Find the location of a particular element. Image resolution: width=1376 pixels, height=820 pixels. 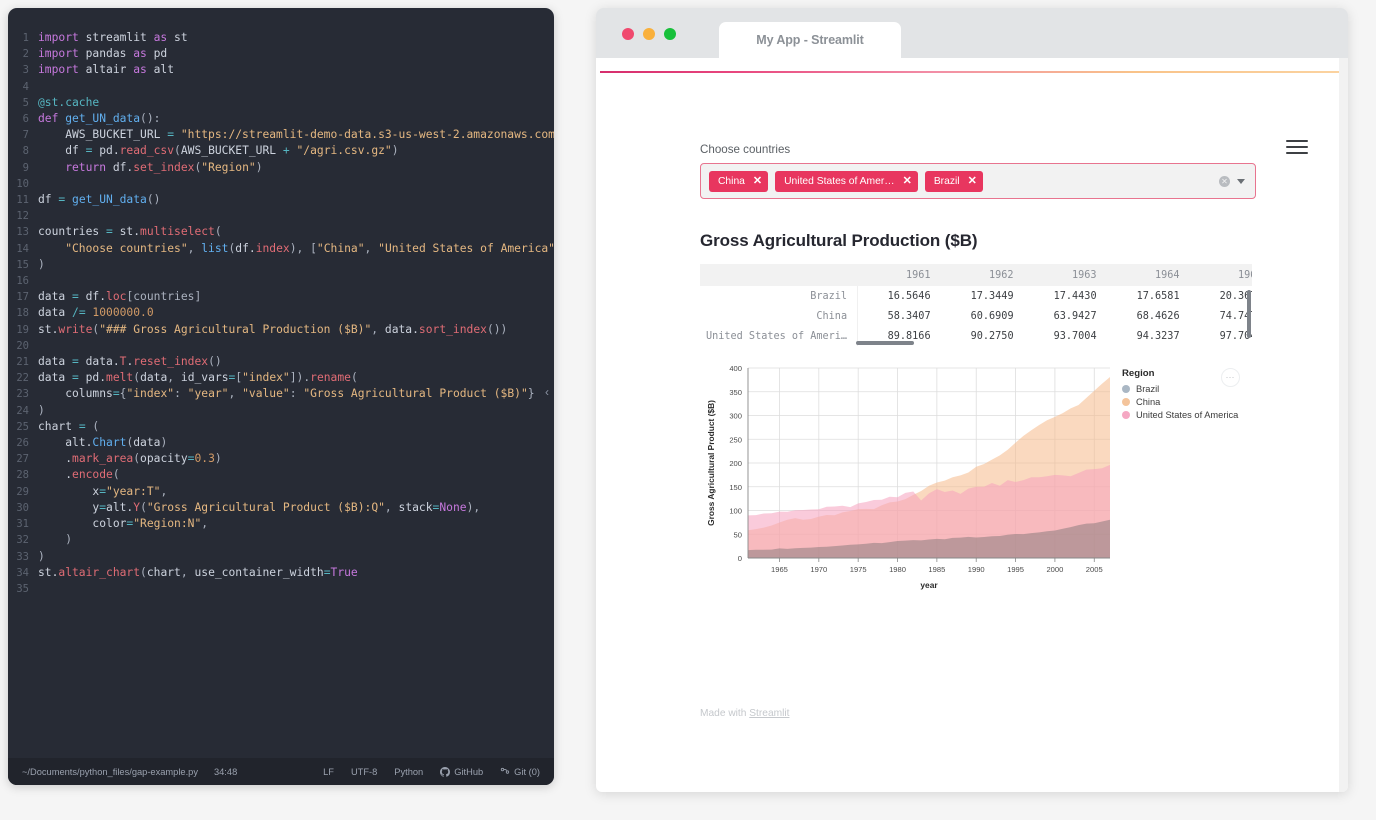

code-line: 6 def get_UN_data(): is located at coordinates (281, 119).